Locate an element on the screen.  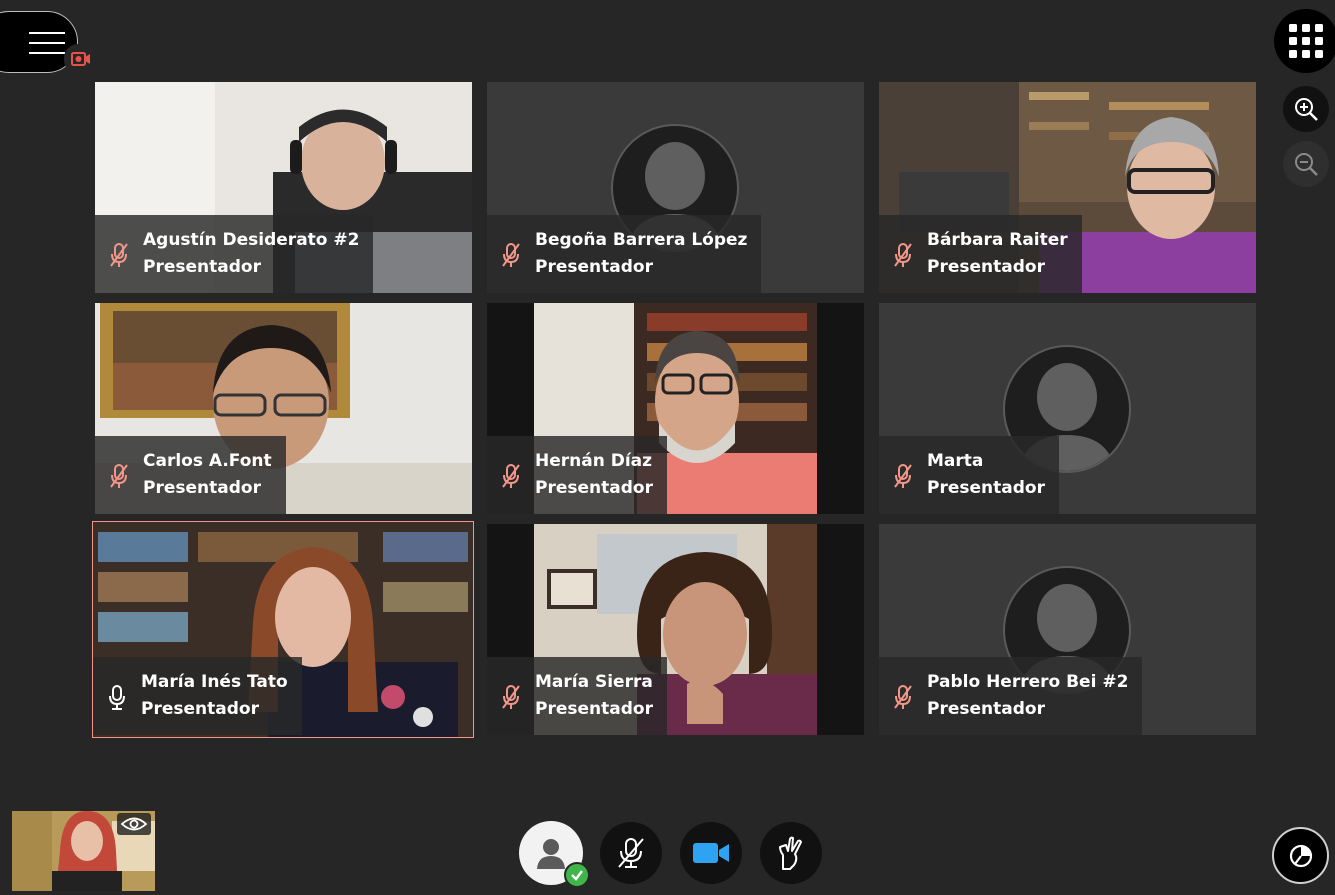
network-status-button is located at coordinates (1300, 855).